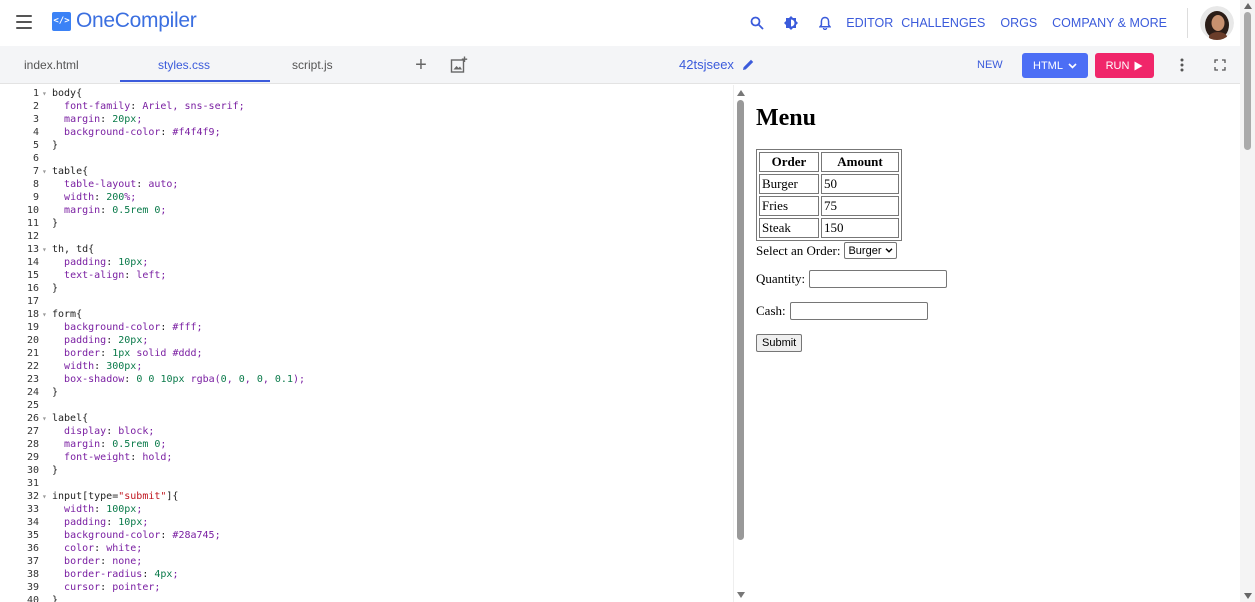 The height and width of the screenshot is (602, 1255). I want to click on code-text: border: none;, so click(103, 561).